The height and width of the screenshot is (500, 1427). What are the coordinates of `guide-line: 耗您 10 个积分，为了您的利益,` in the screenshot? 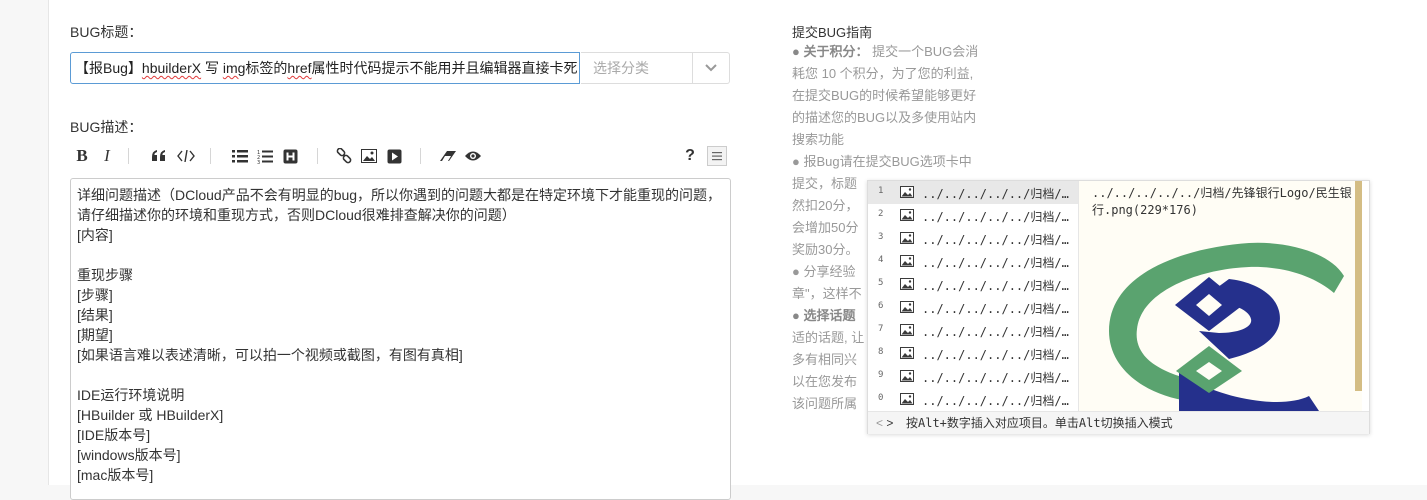 It's located at (882, 72).